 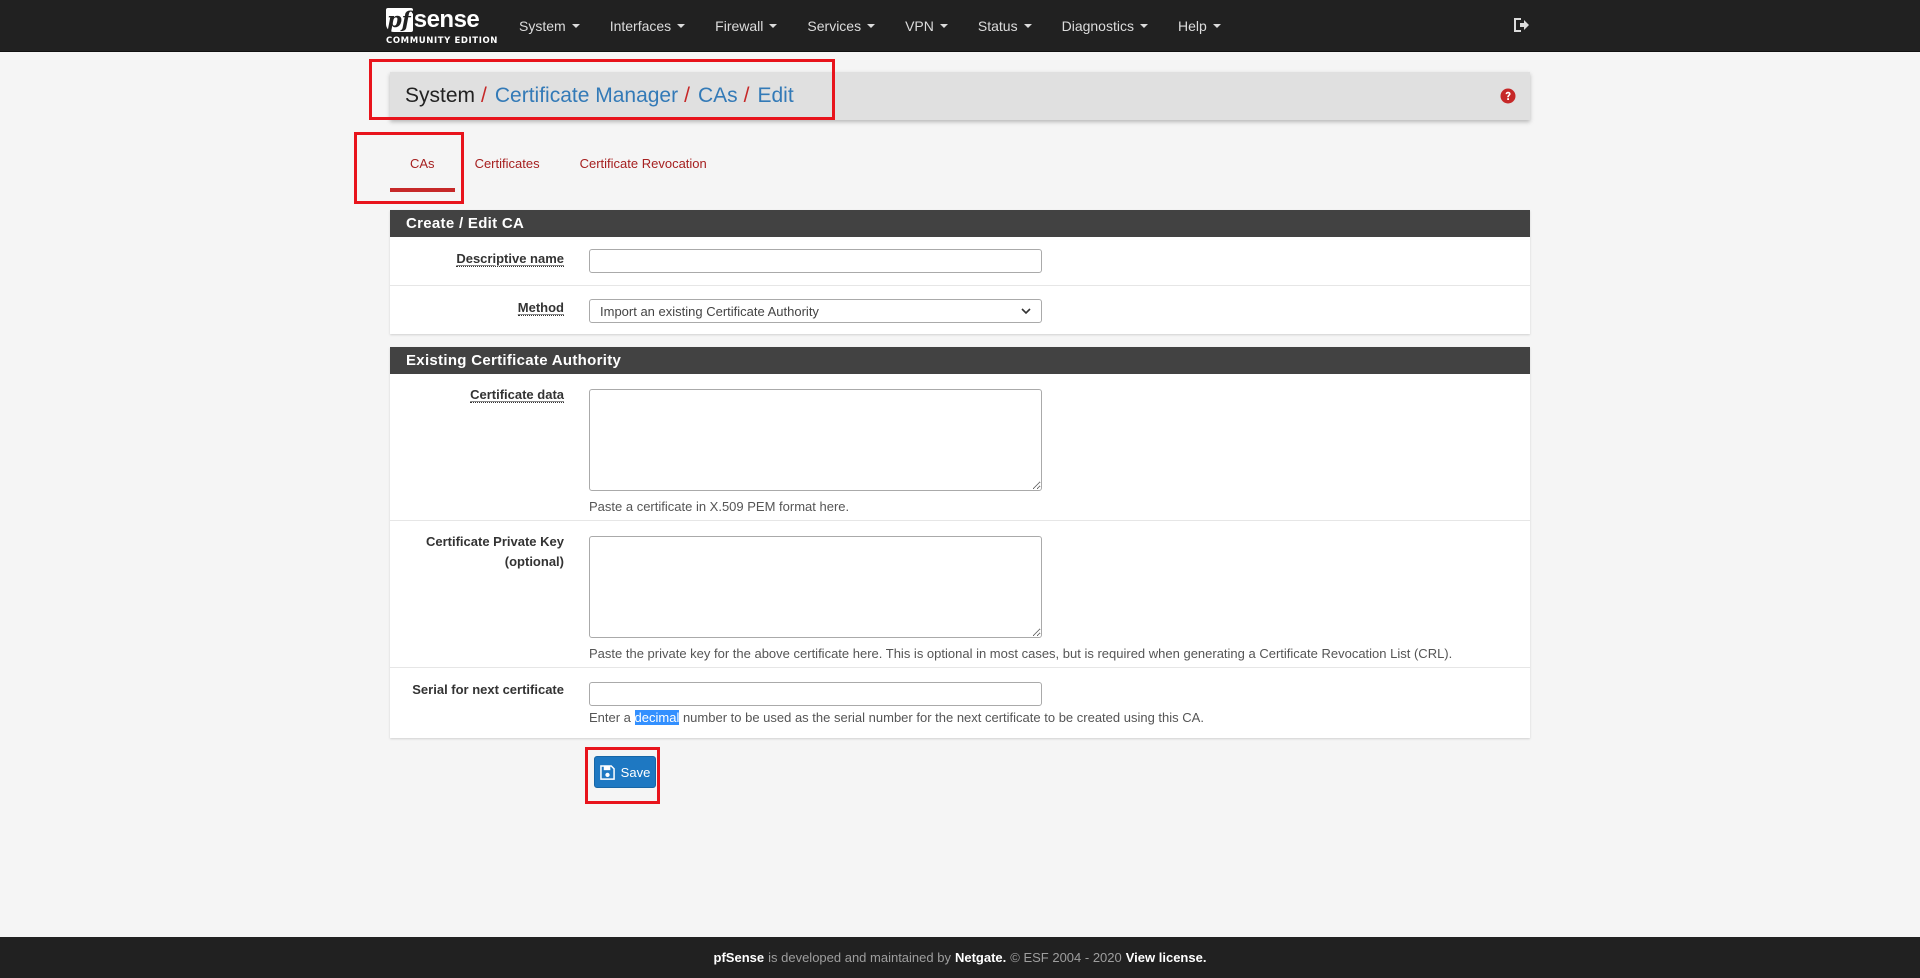 I want to click on panel-heading: Existing Certificate Authority, so click(x=960, y=360).